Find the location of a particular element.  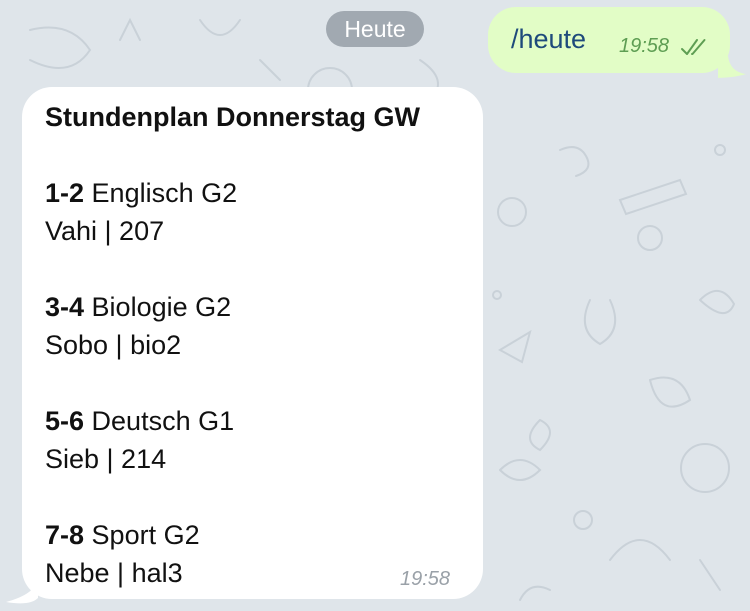

lesson-details: Vahi | 207 is located at coordinates (105, 231).